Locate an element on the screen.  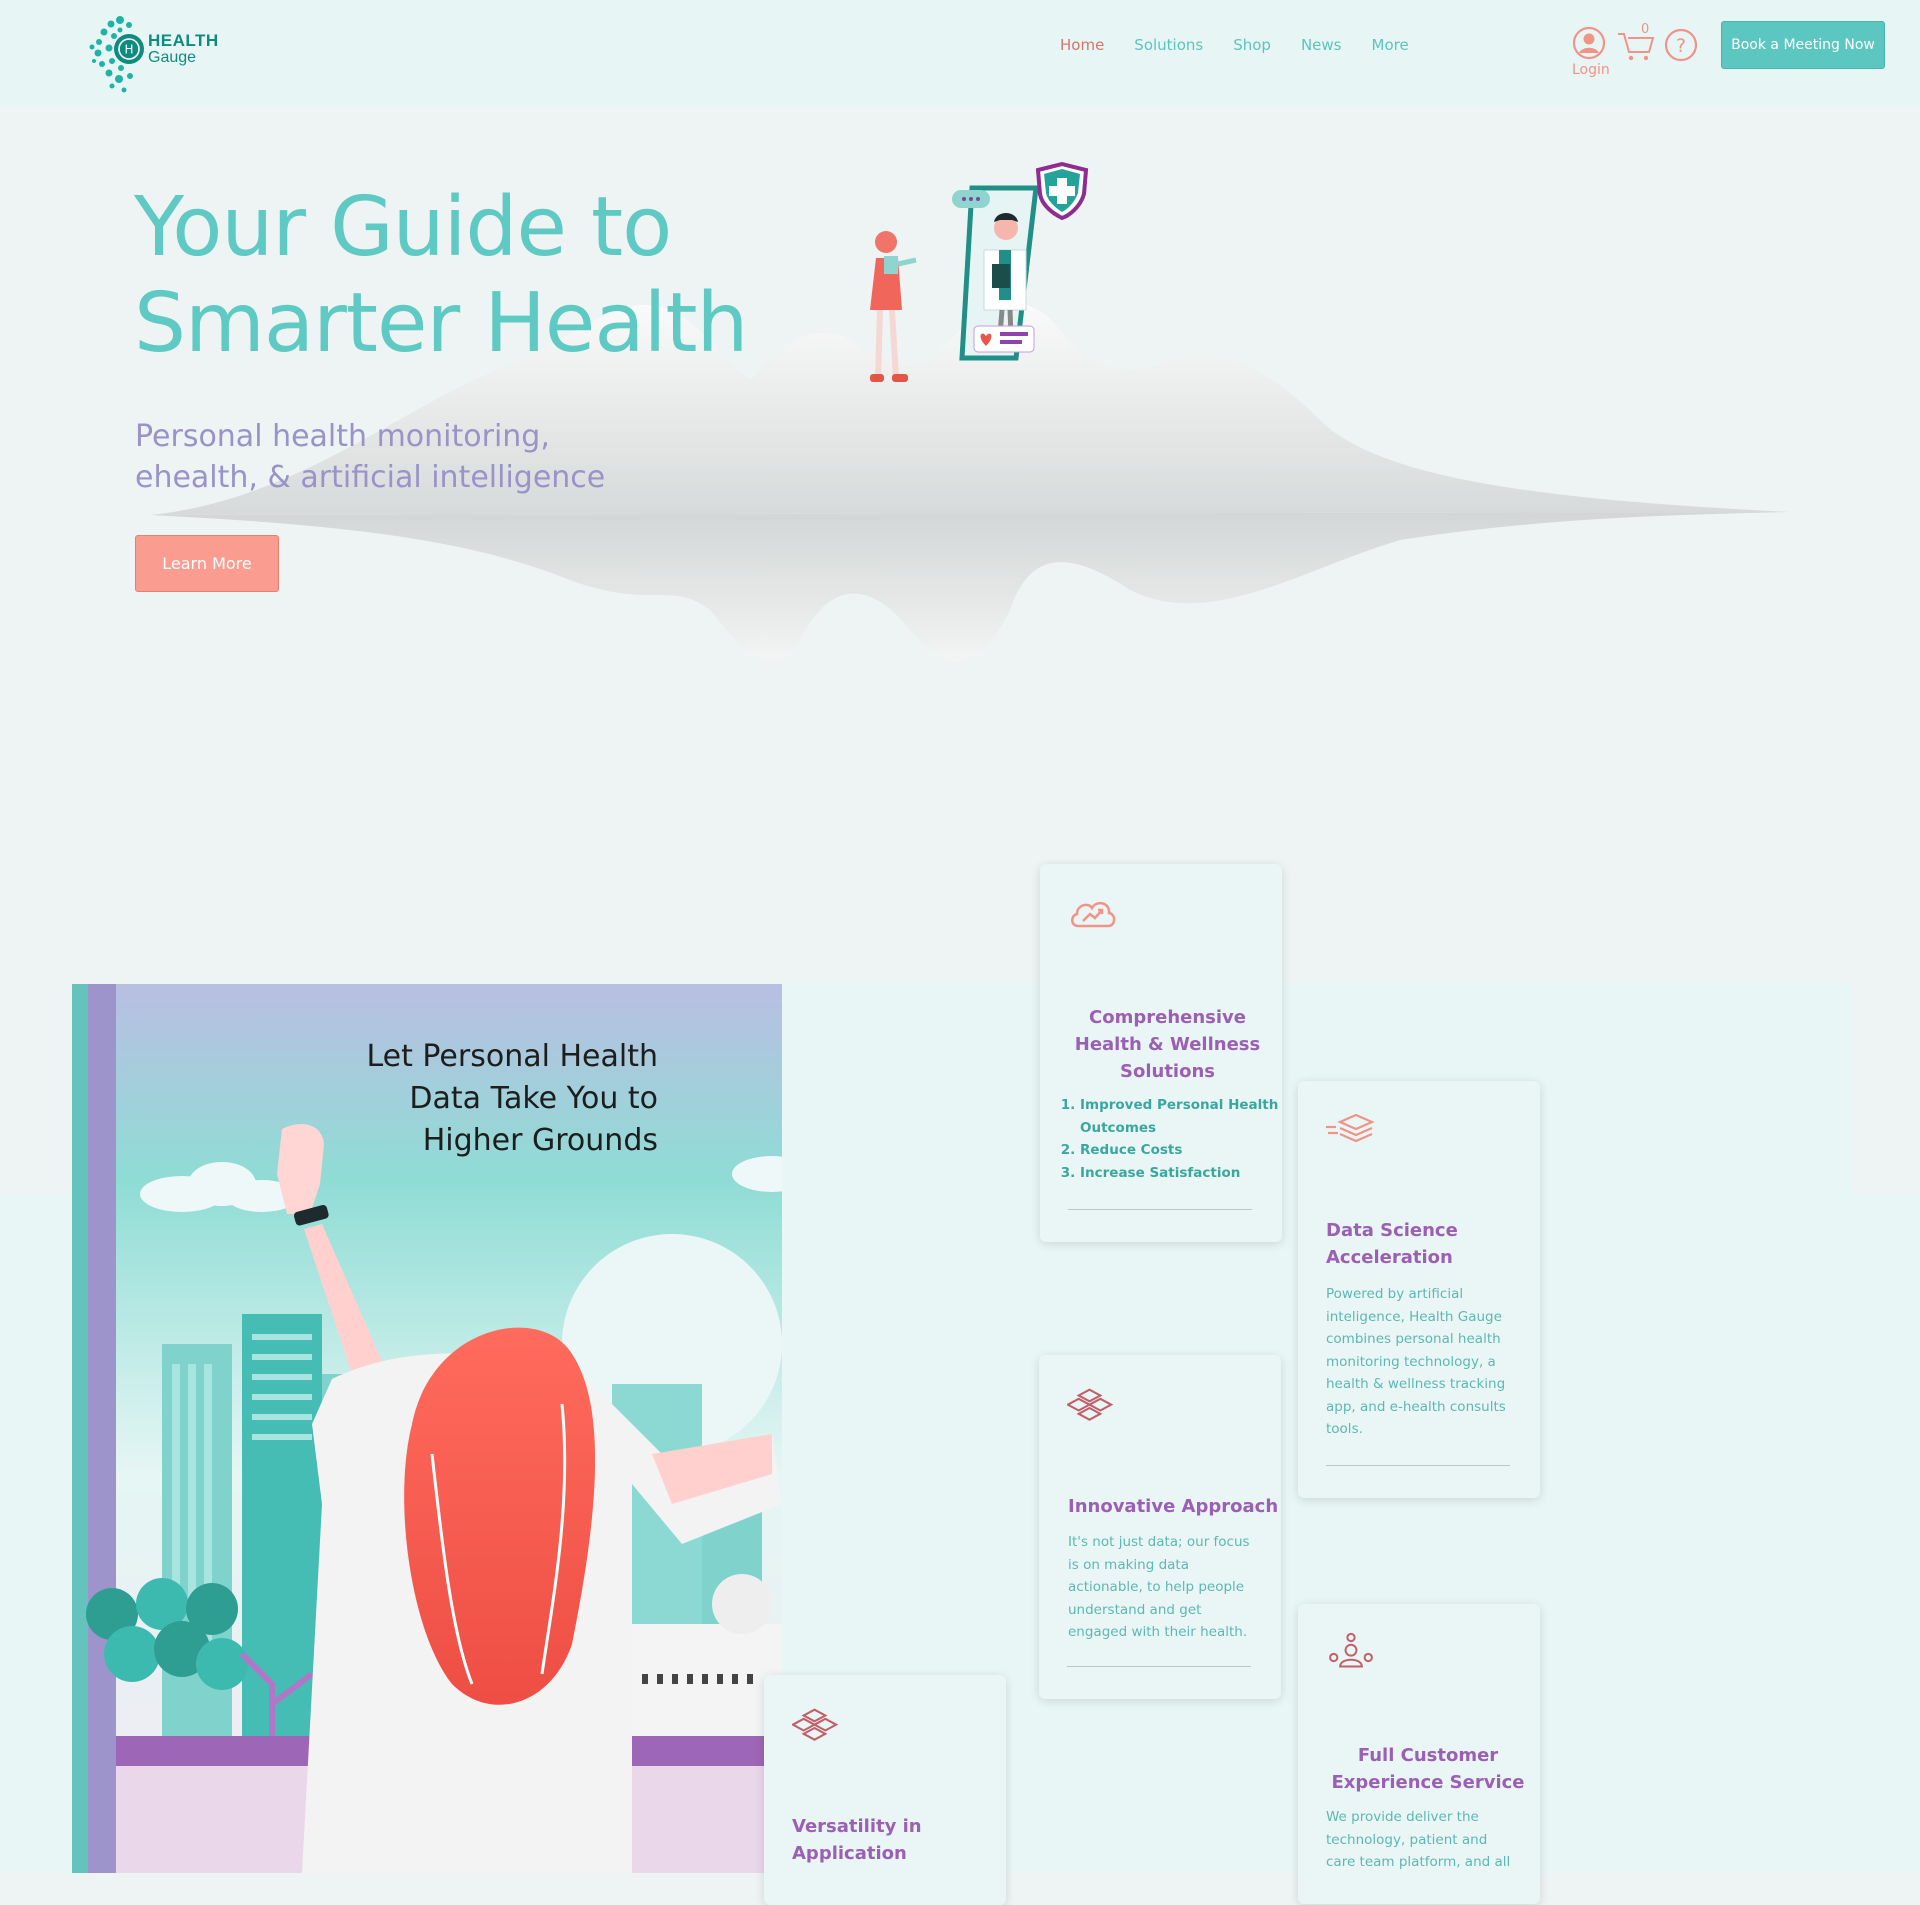
artwork-heading-line2: Data Take You to is located at coordinates (533, 1098).